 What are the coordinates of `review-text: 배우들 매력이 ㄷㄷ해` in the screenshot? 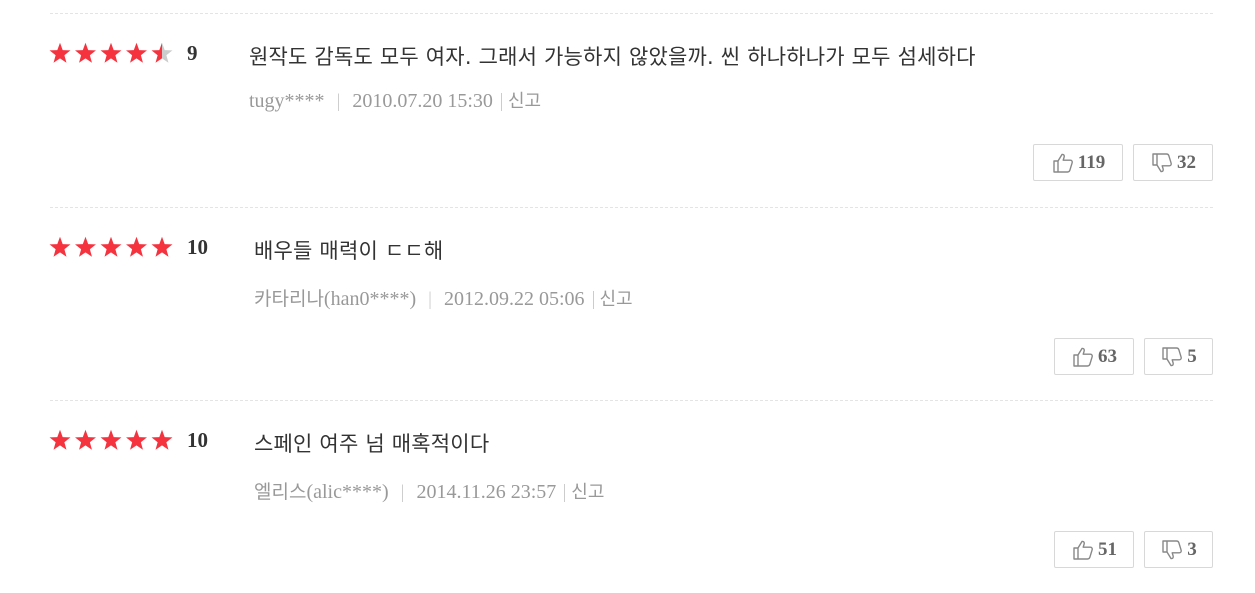 It's located at (349, 251).